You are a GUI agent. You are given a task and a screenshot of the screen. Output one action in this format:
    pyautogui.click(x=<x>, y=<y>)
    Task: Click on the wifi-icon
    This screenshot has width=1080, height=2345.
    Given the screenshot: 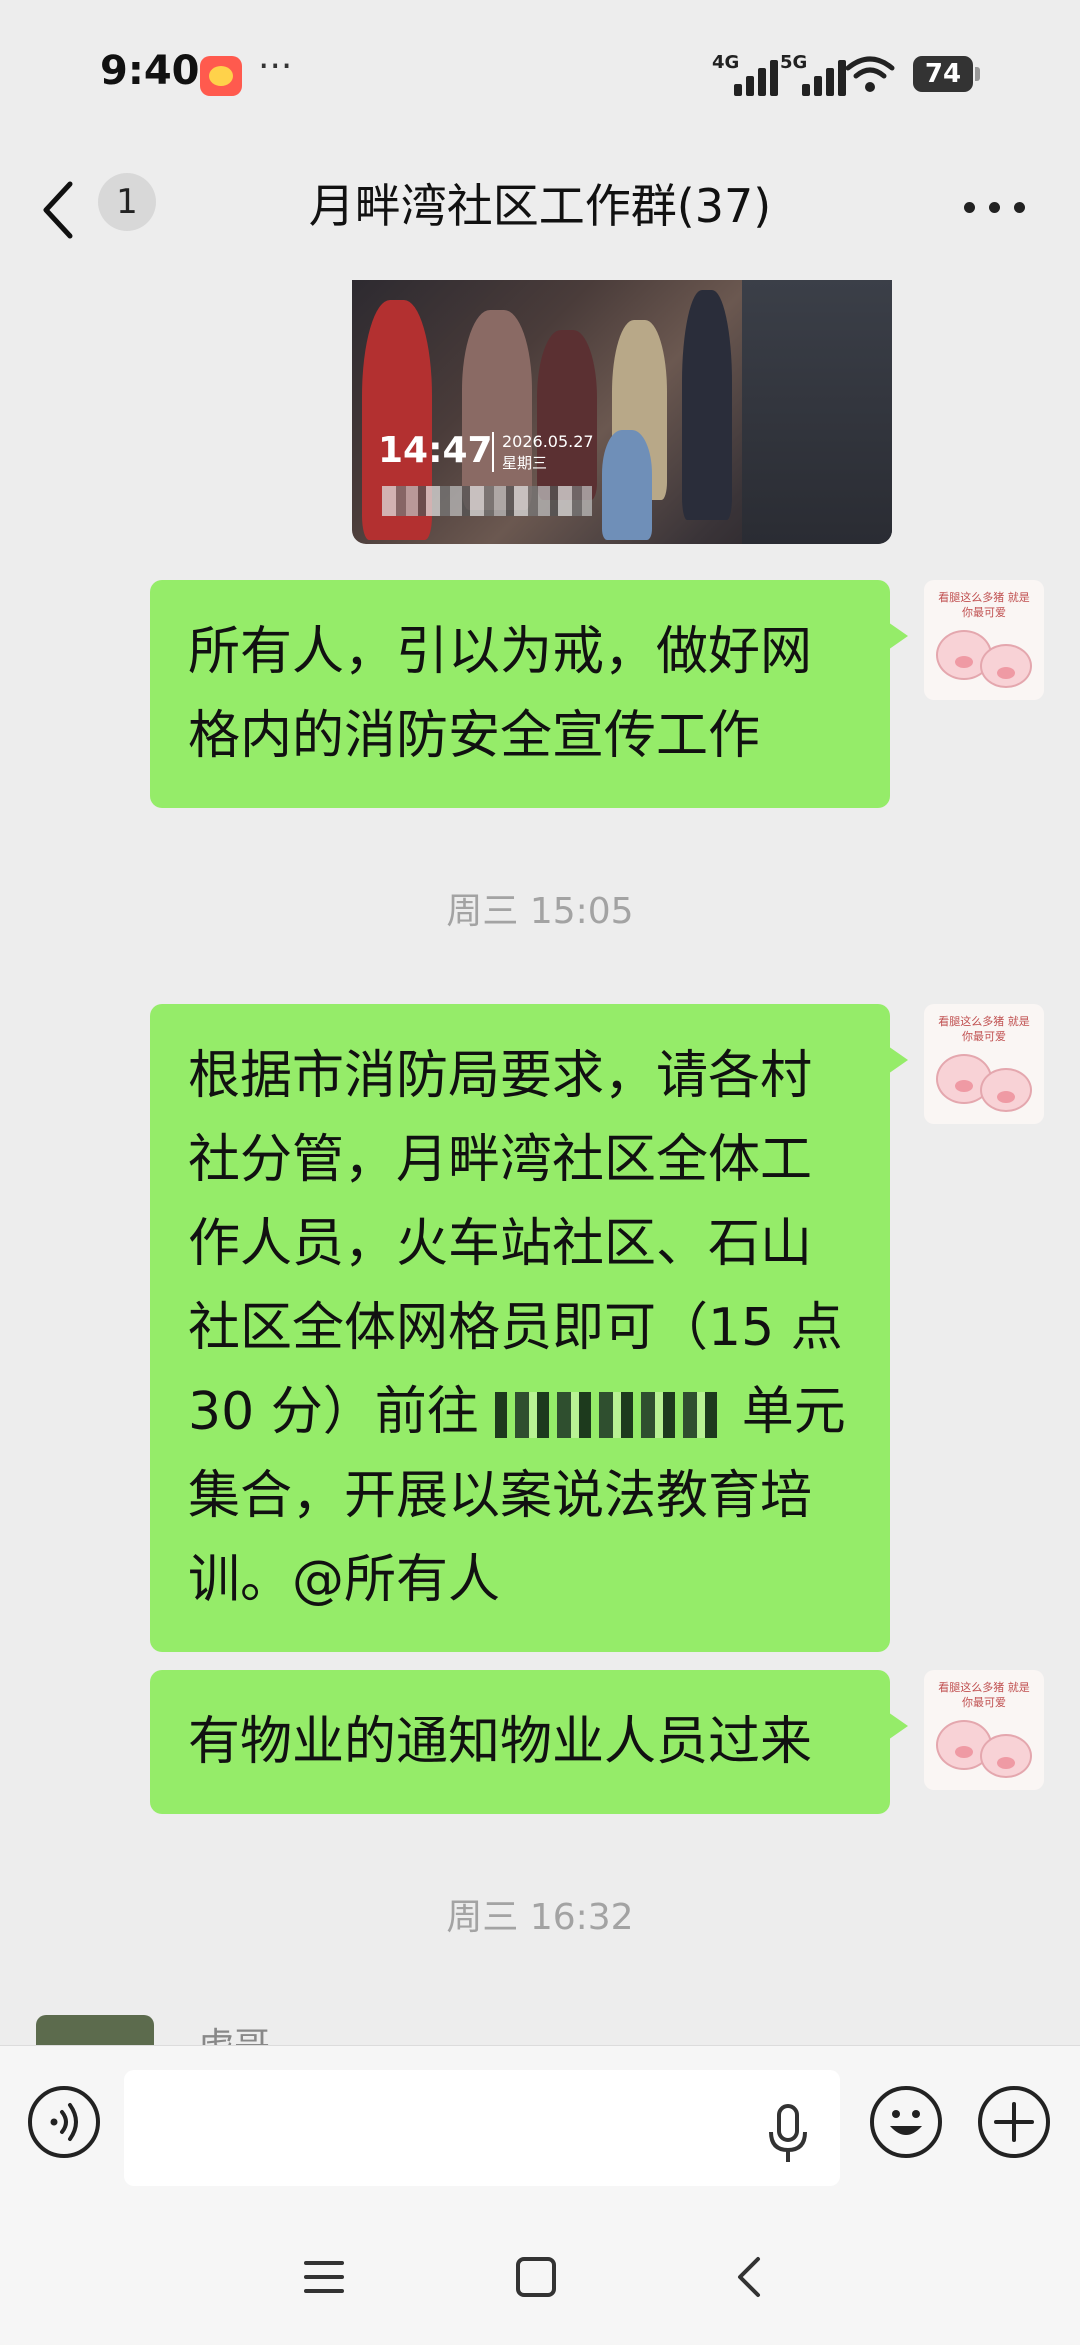 What is the action you would take?
    pyautogui.click(x=870, y=74)
    